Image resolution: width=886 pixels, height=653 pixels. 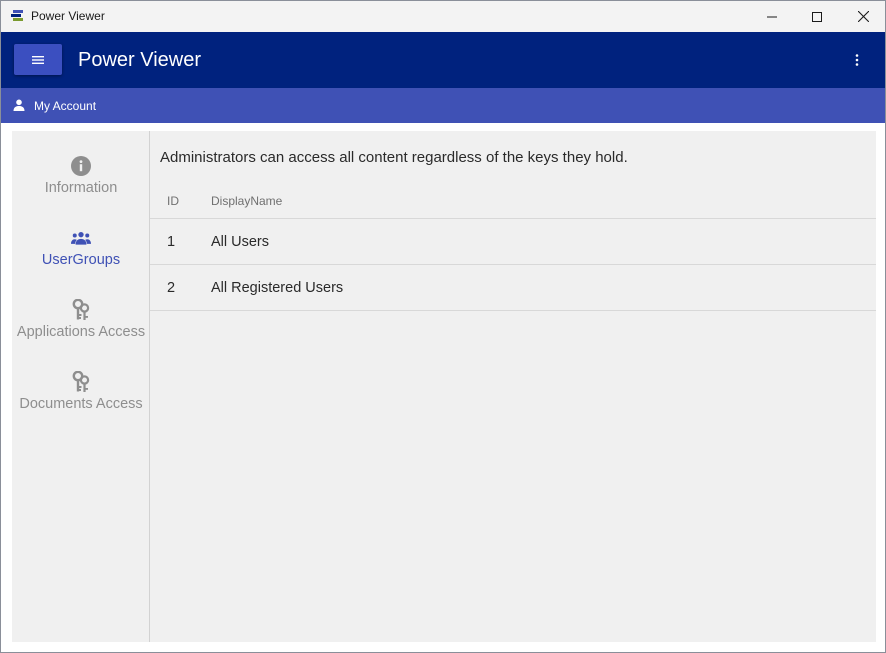 I want to click on sidebar-item-label: Information, so click(x=81, y=188).